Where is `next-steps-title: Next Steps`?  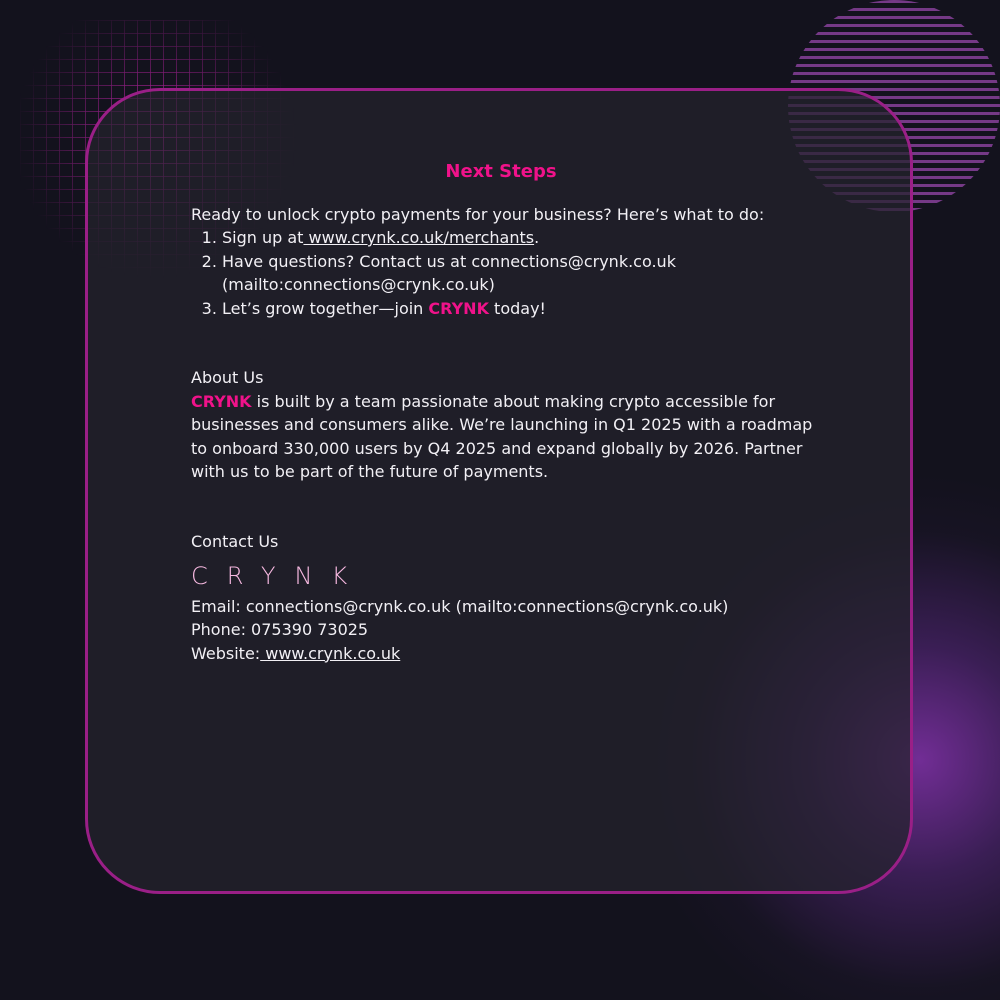
next-steps-title: Next Steps is located at coordinates (501, 171).